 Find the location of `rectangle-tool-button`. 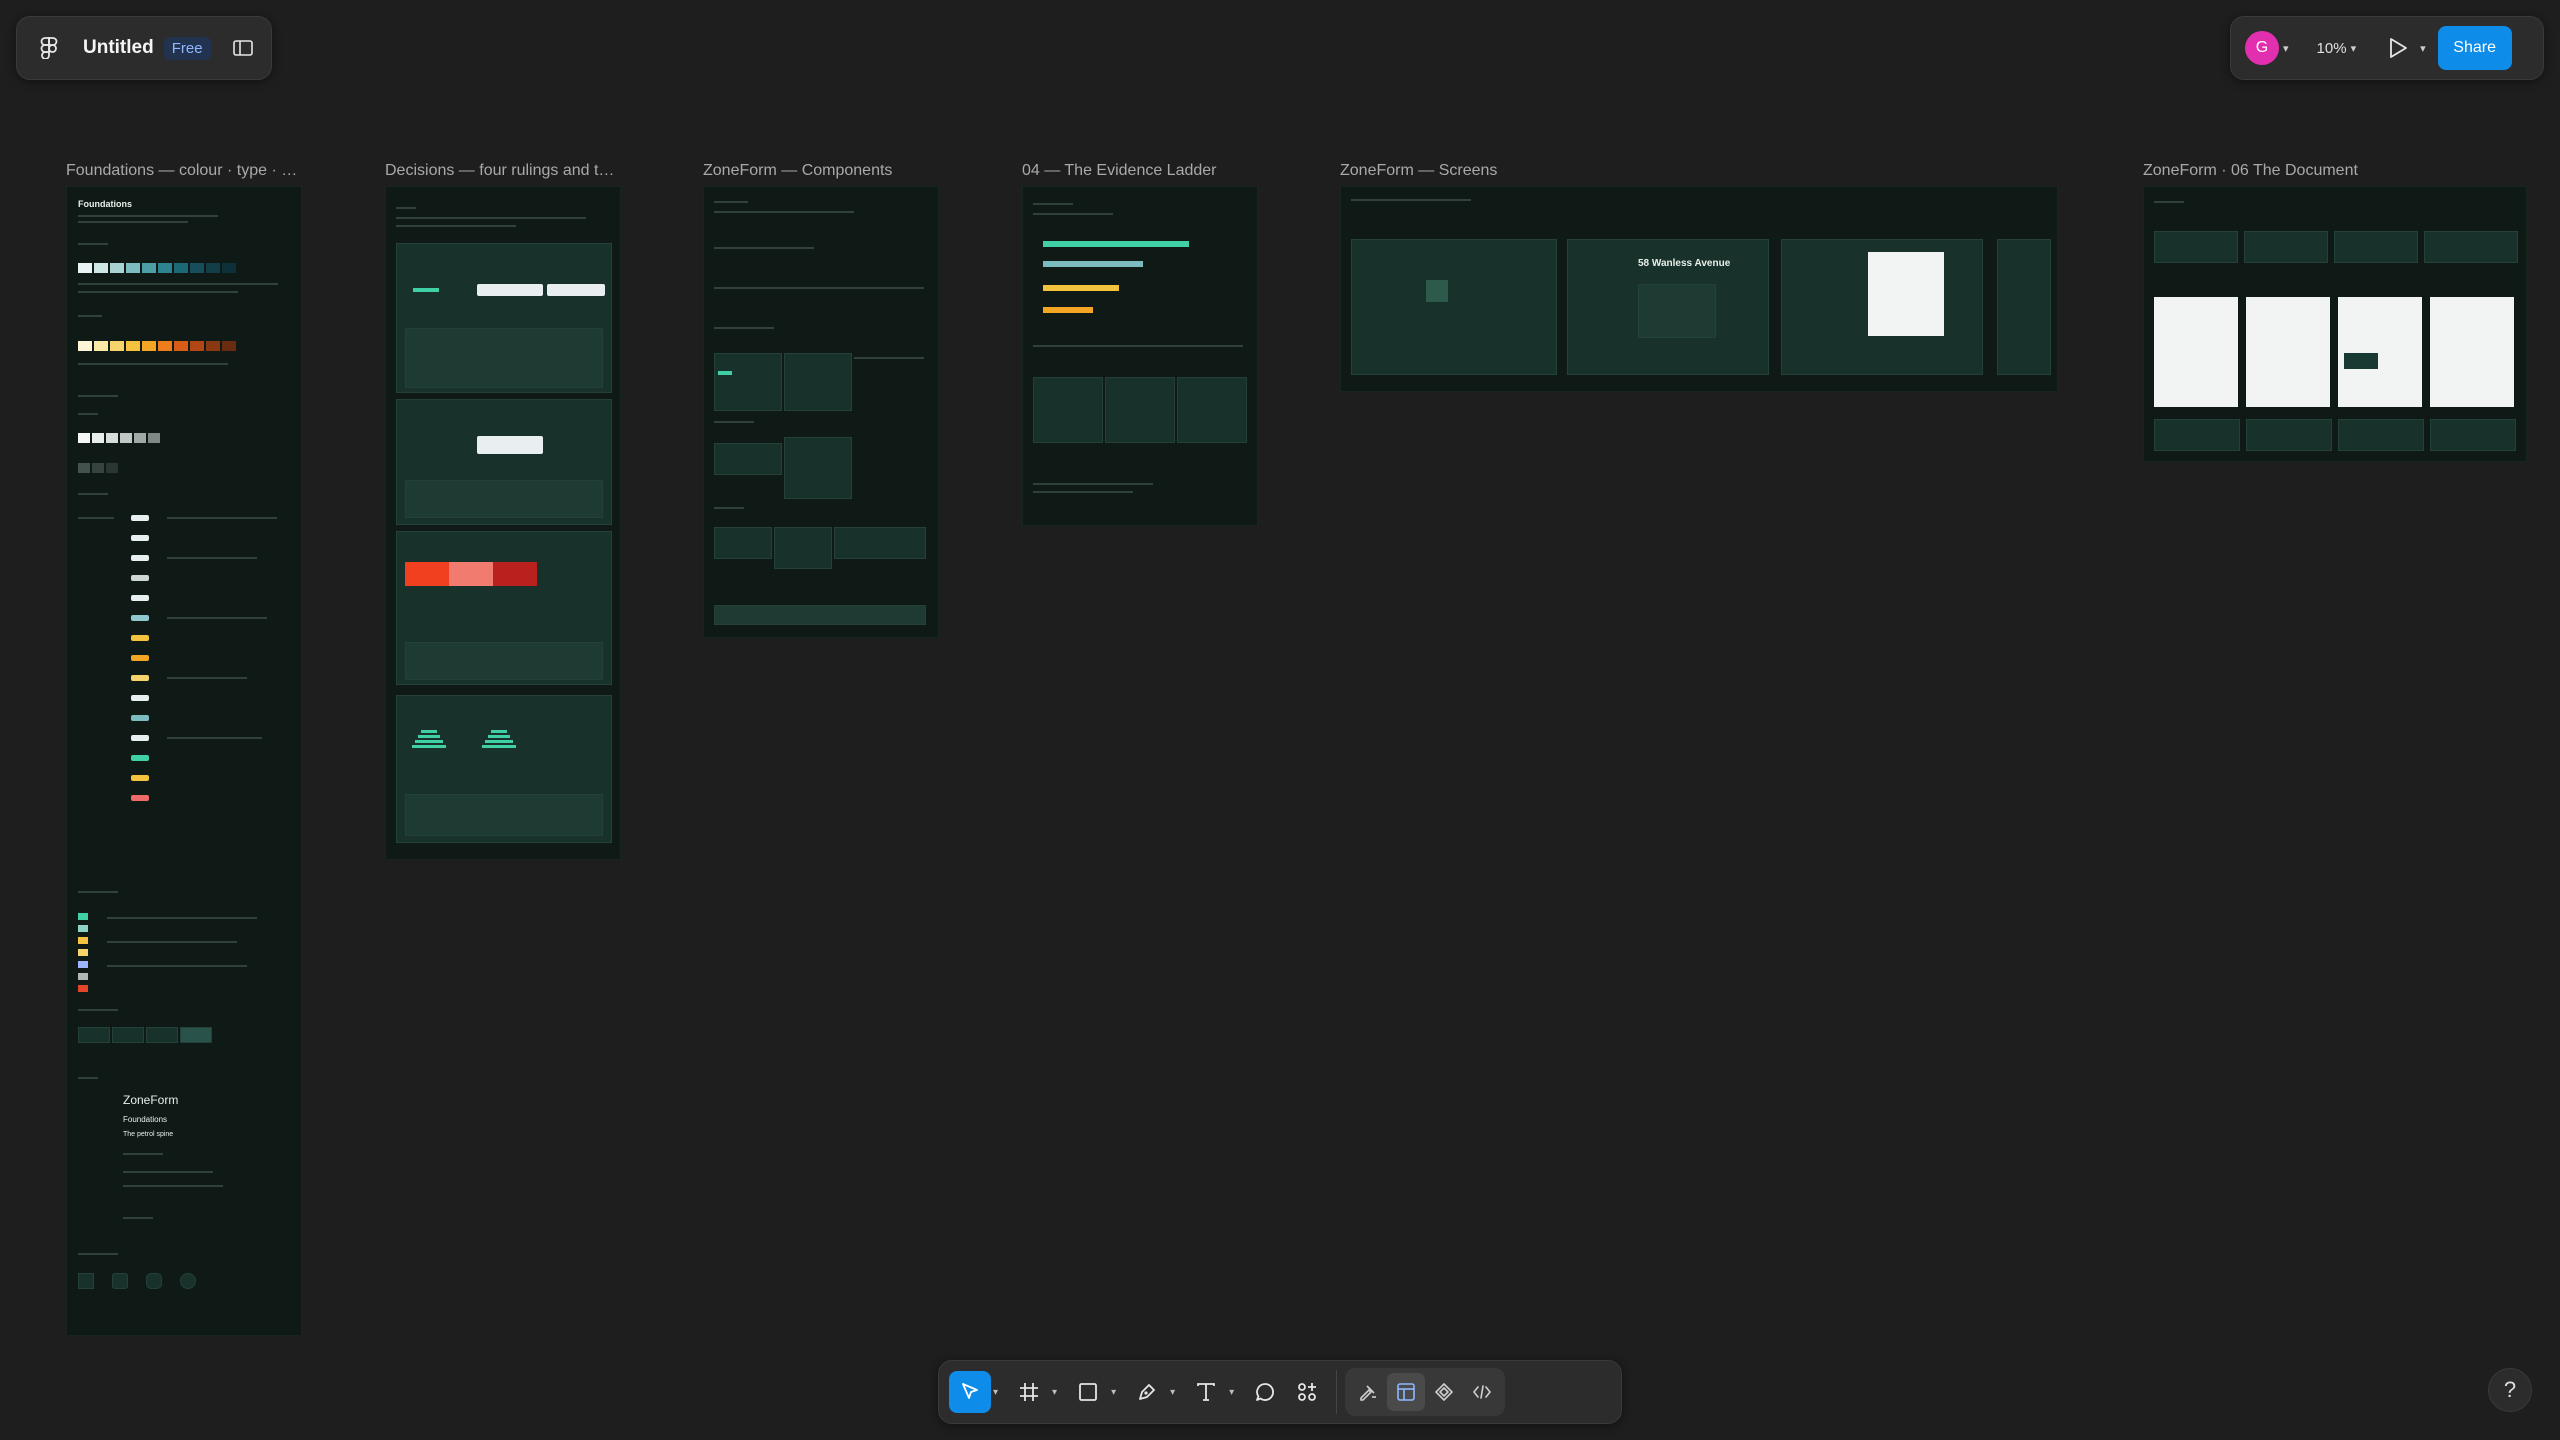

rectangle-tool-button is located at coordinates (1088, 1392).